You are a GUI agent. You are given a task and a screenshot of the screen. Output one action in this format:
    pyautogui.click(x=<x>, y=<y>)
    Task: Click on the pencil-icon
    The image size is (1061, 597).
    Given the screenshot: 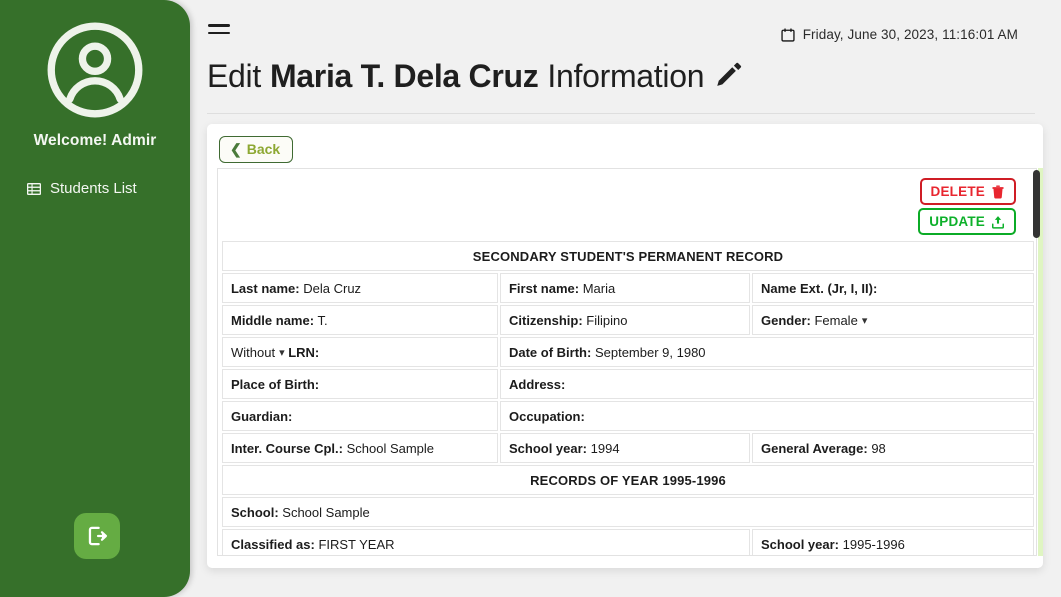 What is the action you would take?
    pyautogui.click(x=728, y=77)
    